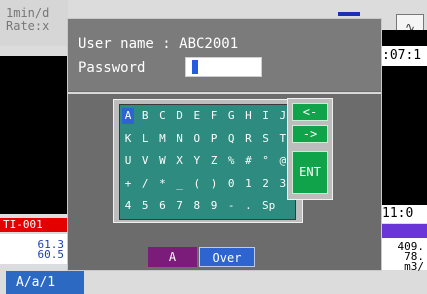 Image resolution: width=427 pixels, height=294 pixels. Describe the element at coordinates (214, 116) in the screenshot. I see `key-F: F` at that location.